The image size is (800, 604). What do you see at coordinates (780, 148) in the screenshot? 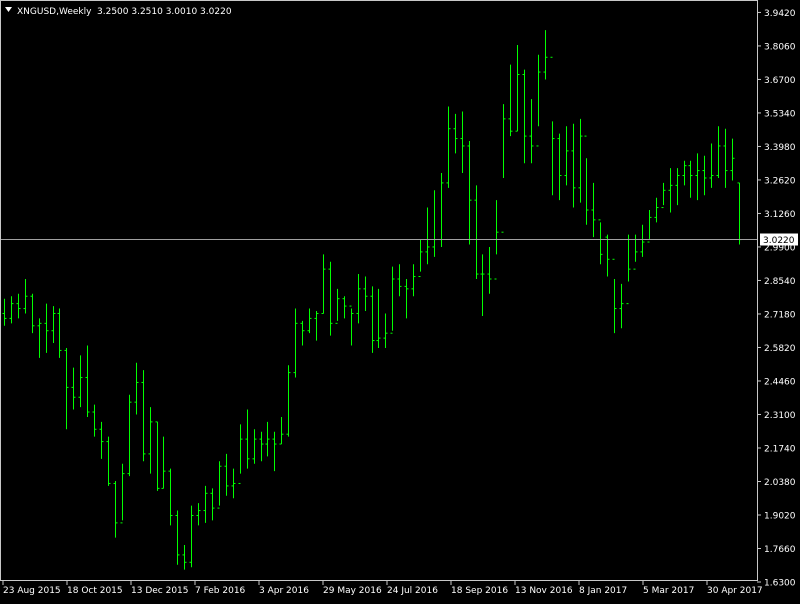
I see `y-tick-label: 3.3980` at bounding box center [780, 148].